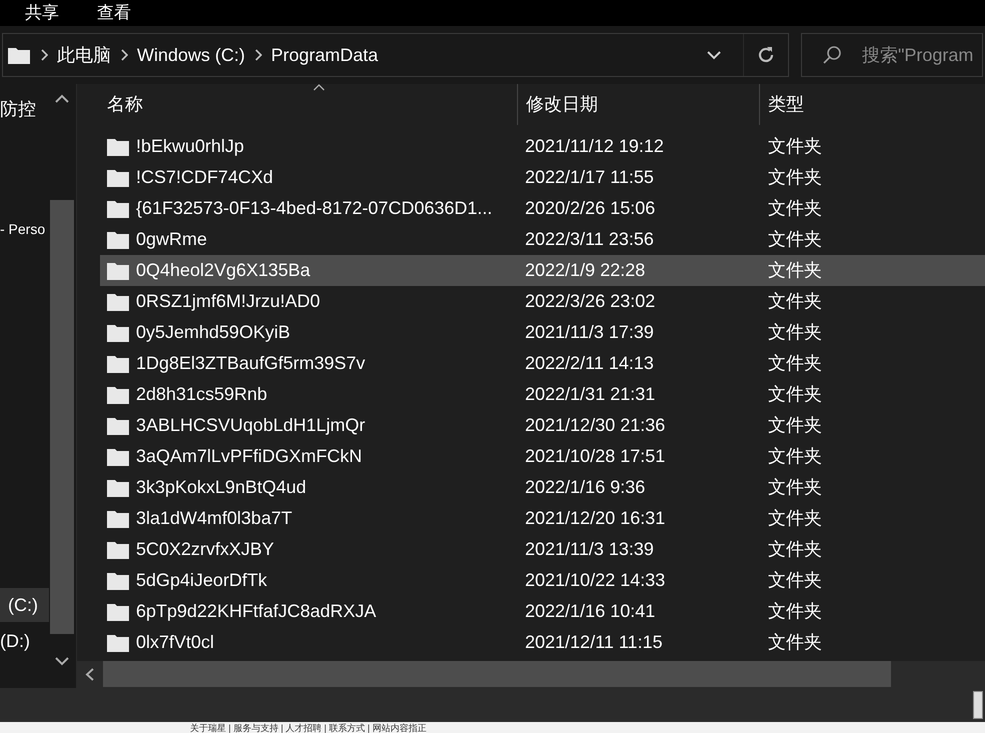 The image size is (985, 733). I want to click on file-row: 0Q4heol2Vg6X135Ba 2022/1/9 22:28 文件夹, so click(542, 270).